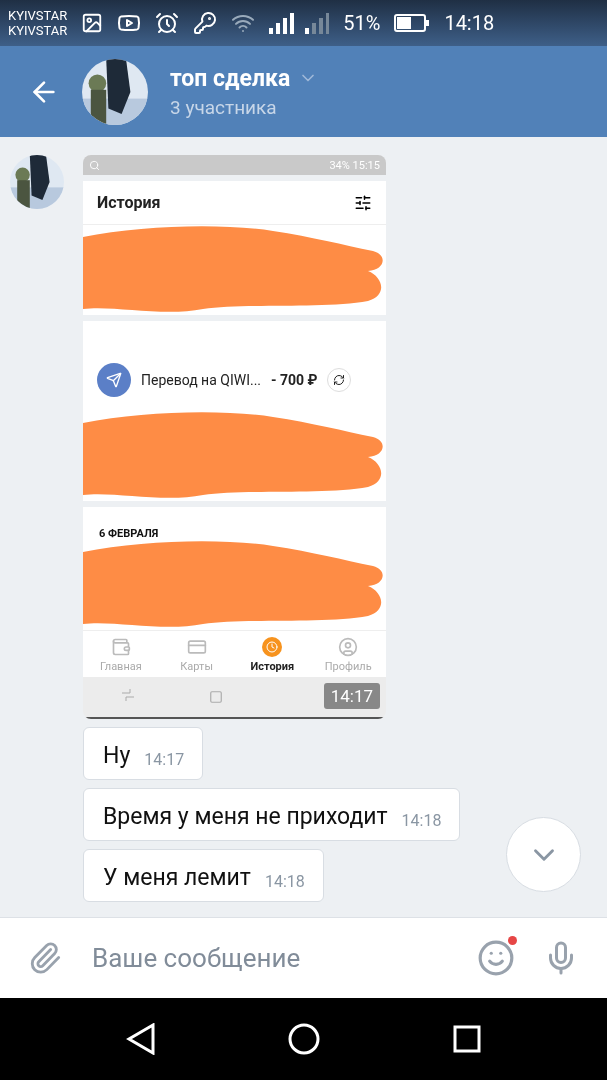 The image size is (607, 1080). I want to click on back-icon, so click(141, 1039).